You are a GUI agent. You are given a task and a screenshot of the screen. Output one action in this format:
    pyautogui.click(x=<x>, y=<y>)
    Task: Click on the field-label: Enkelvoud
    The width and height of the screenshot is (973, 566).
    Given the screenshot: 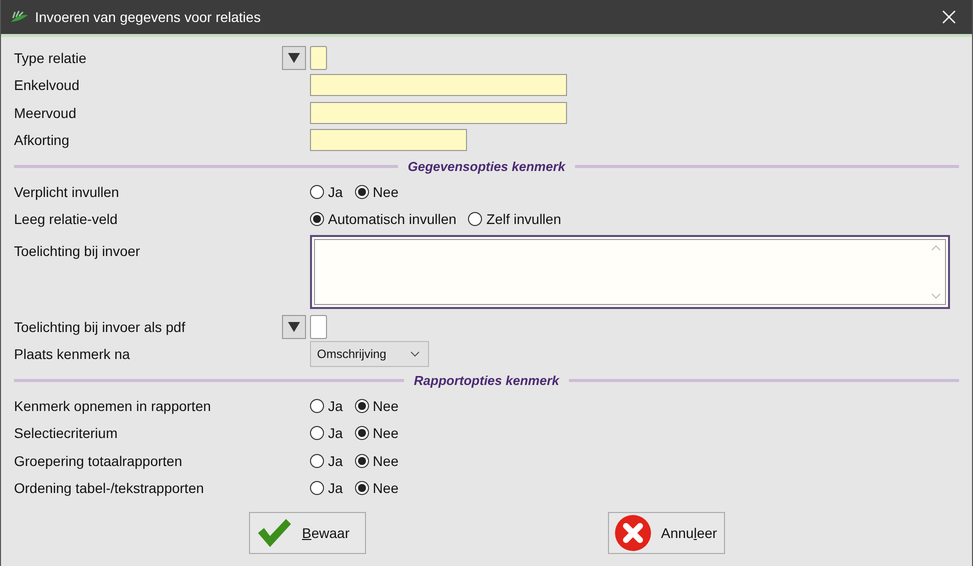 What is the action you would take?
    pyautogui.click(x=47, y=85)
    